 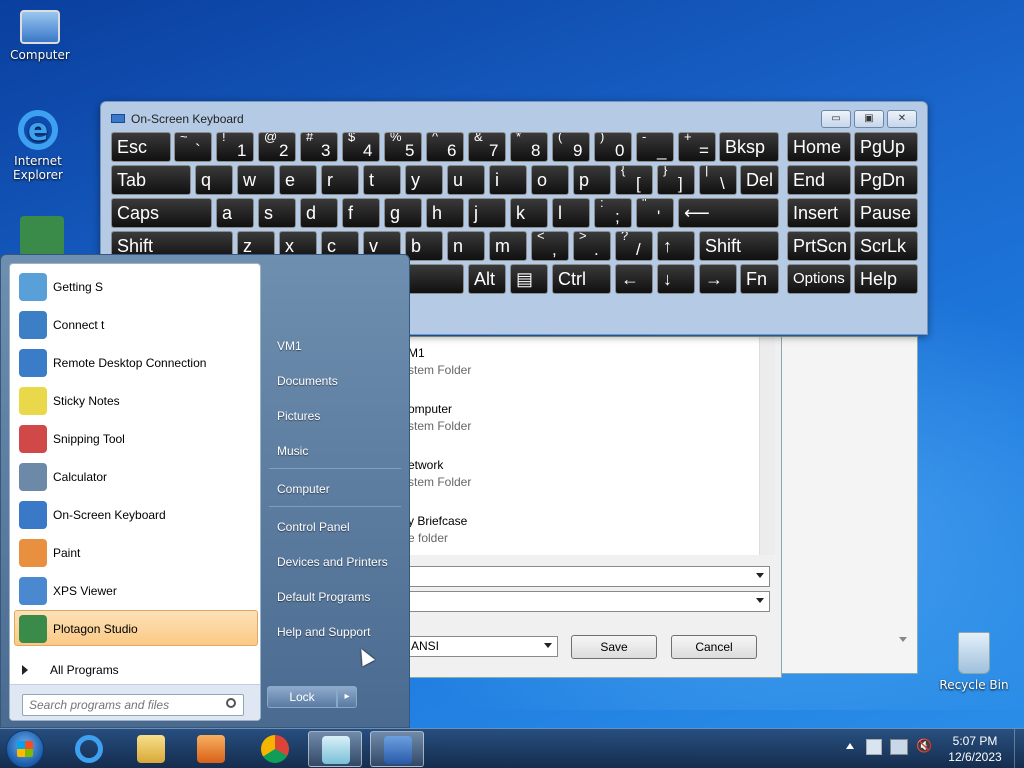 I want to click on network-icon, so click(x=899, y=747).